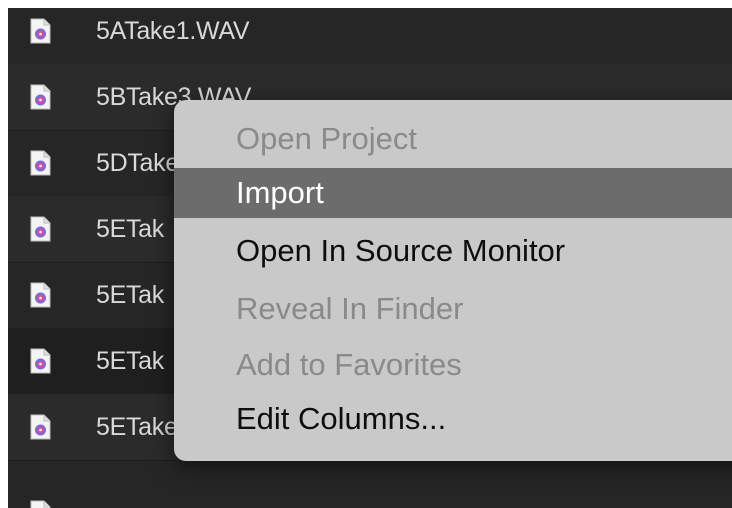 This screenshot has width=732, height=508. What do you see at coordinates (137, 162) in the screenshot?
I see `file-name: 5DTake` at bounding box center [137, 162].